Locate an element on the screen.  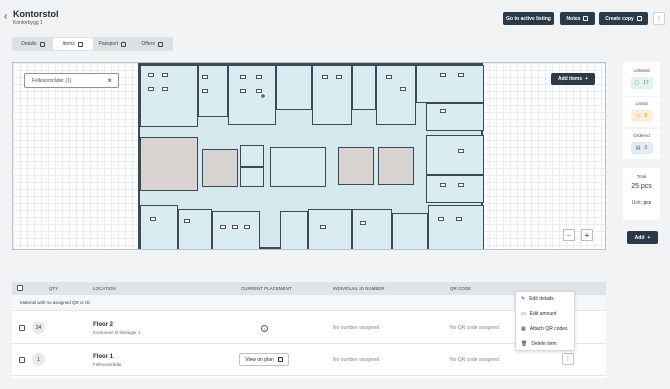
create-copy-button: Create copy is located at coordinates (623, 18).